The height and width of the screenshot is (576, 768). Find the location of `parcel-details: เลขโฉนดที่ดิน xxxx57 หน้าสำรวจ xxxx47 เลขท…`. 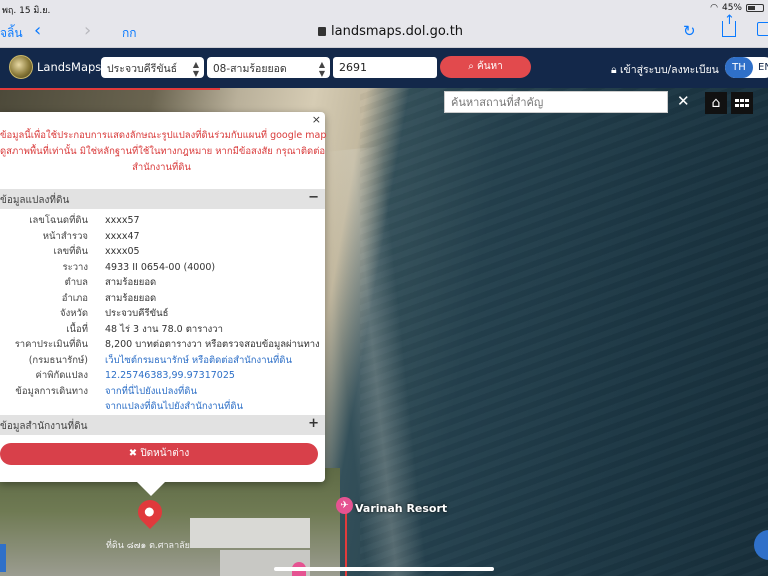

parcel-details: เลขโฉนดที่ดิน xxxx57 หน้าสำรวจ xxxx47 เลขท… is located at coordinates (162, 314).